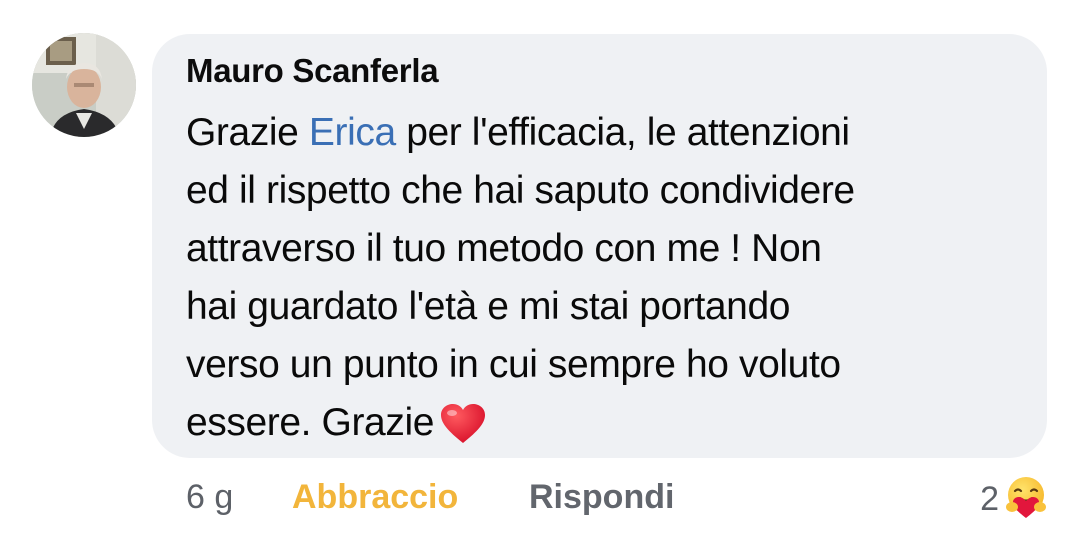 This screenshot has width=1073, height=540. I want to click on reaction-button: Abbraccio, so click(375, 497).